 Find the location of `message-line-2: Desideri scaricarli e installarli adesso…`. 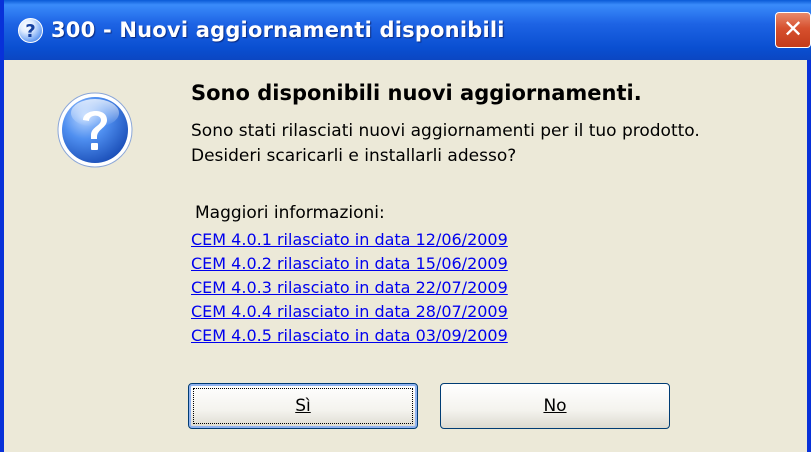

message-line-2: Desideri scaricarli e installarli adesso… is located at coordinates (354, 156).